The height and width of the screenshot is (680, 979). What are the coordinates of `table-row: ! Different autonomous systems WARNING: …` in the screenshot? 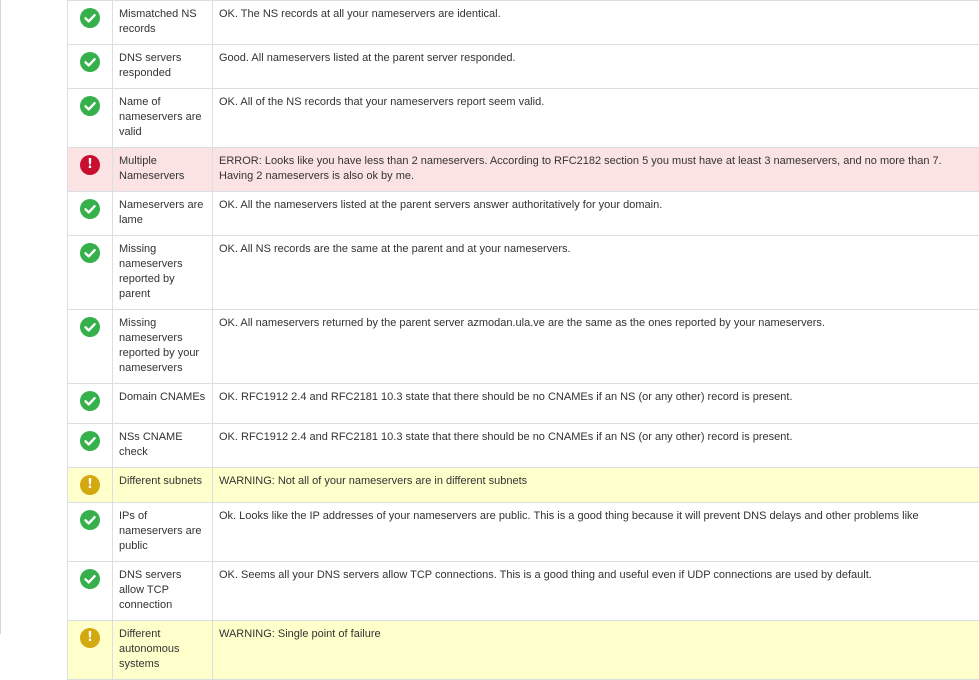 It's located at (523, 650).